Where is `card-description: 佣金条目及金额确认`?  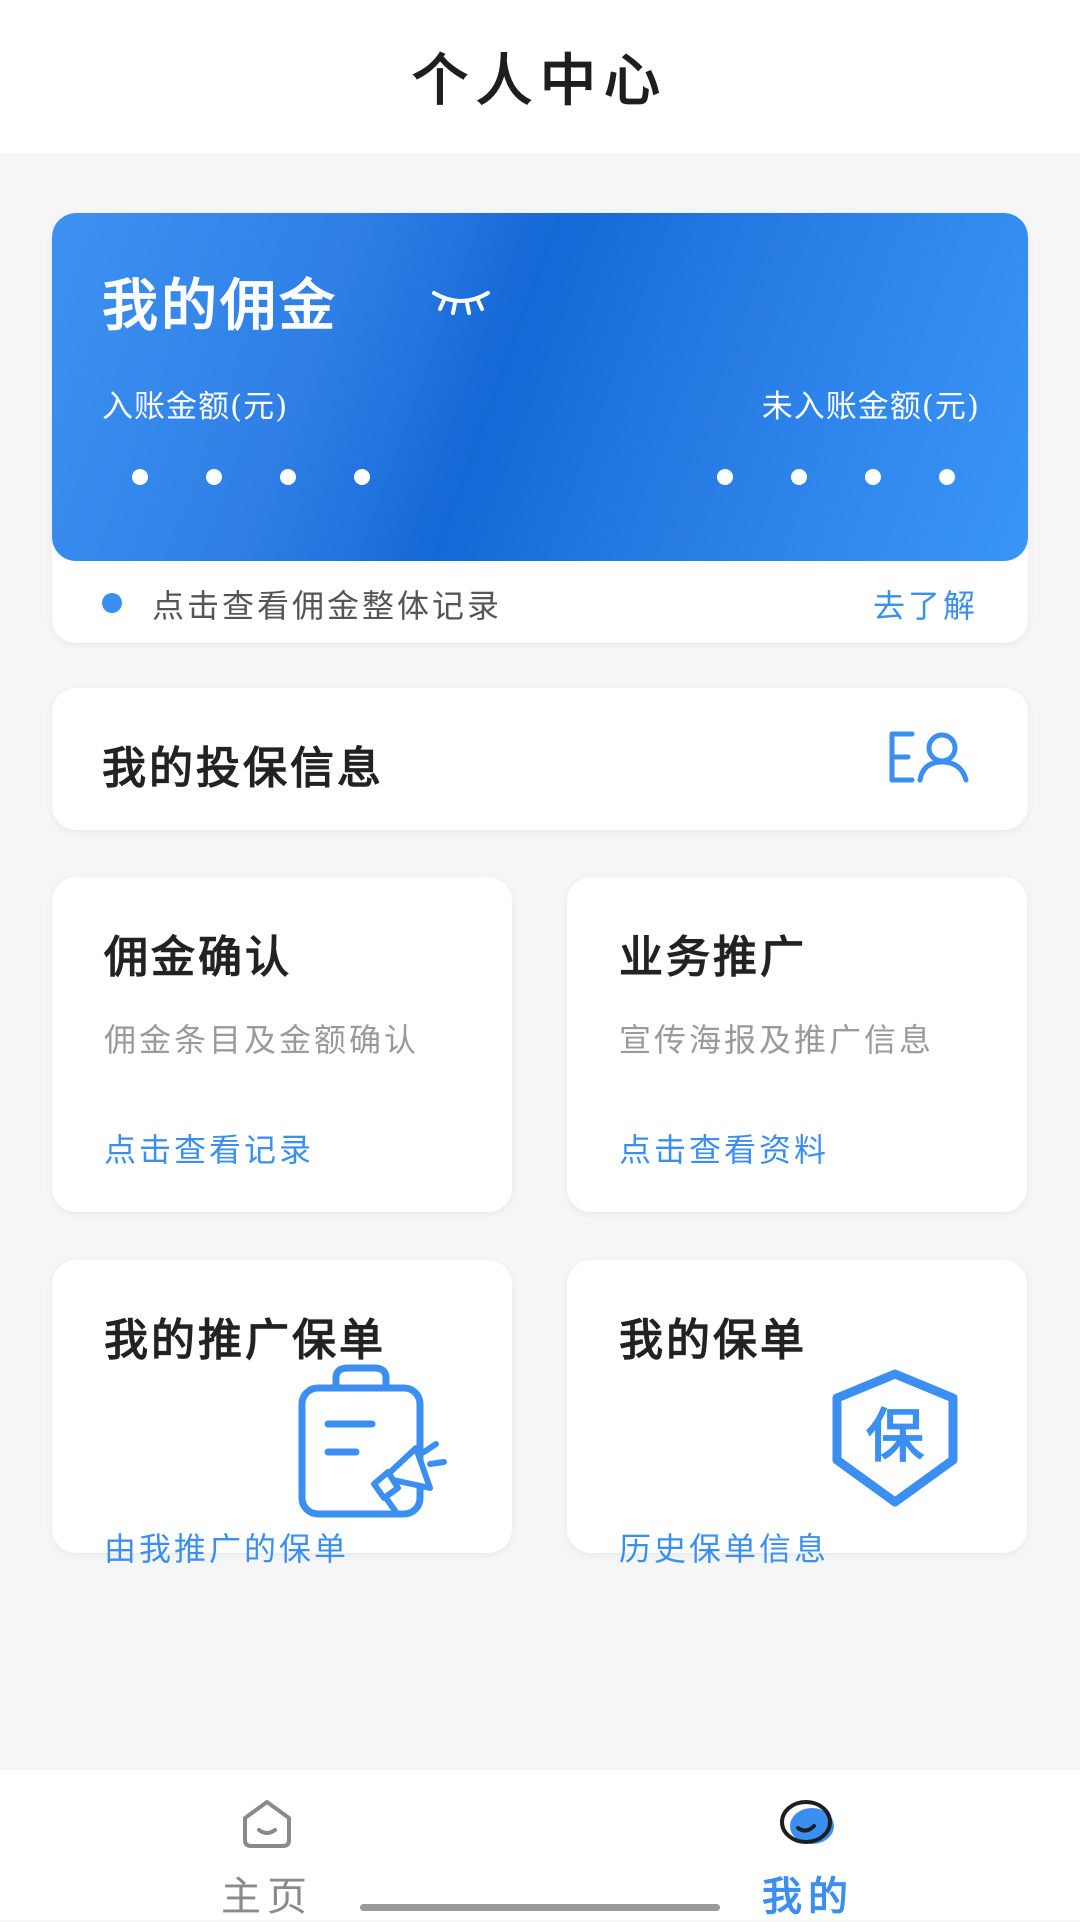
card-description: 佣金条目及金额确认 is located at coordinates (262, 1040).